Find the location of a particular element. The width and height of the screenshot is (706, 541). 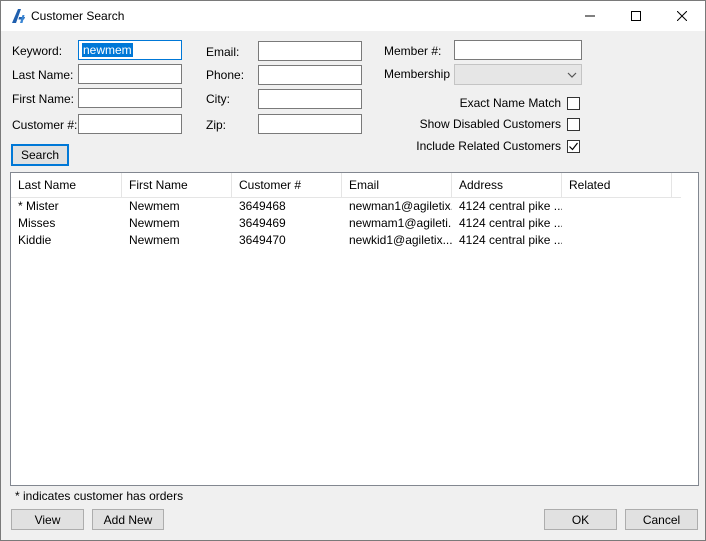

maximize-button is located at coordinates (636, 16).